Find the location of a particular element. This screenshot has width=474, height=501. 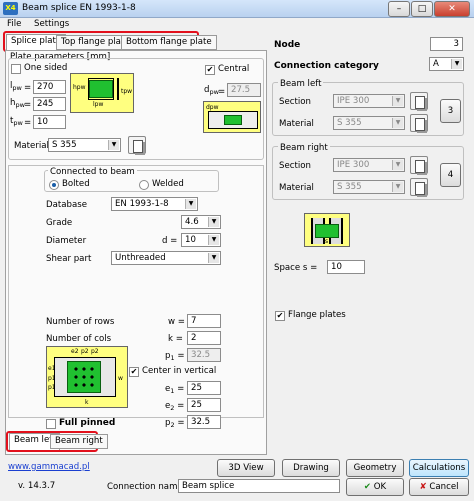

right-material-database-icon is located at coordinates (419, 187).